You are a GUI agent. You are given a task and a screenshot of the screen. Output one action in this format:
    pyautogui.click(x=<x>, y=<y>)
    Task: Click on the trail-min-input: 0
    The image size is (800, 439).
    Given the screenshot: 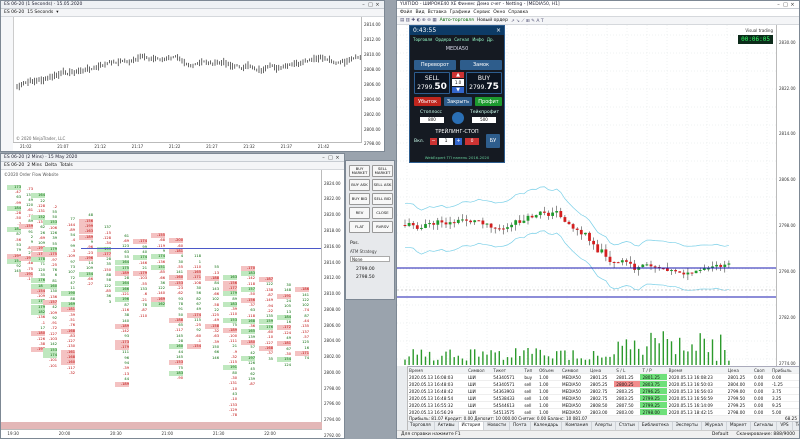 What is the action you would take?
    pyautogui.click(x=472, y=141)
    